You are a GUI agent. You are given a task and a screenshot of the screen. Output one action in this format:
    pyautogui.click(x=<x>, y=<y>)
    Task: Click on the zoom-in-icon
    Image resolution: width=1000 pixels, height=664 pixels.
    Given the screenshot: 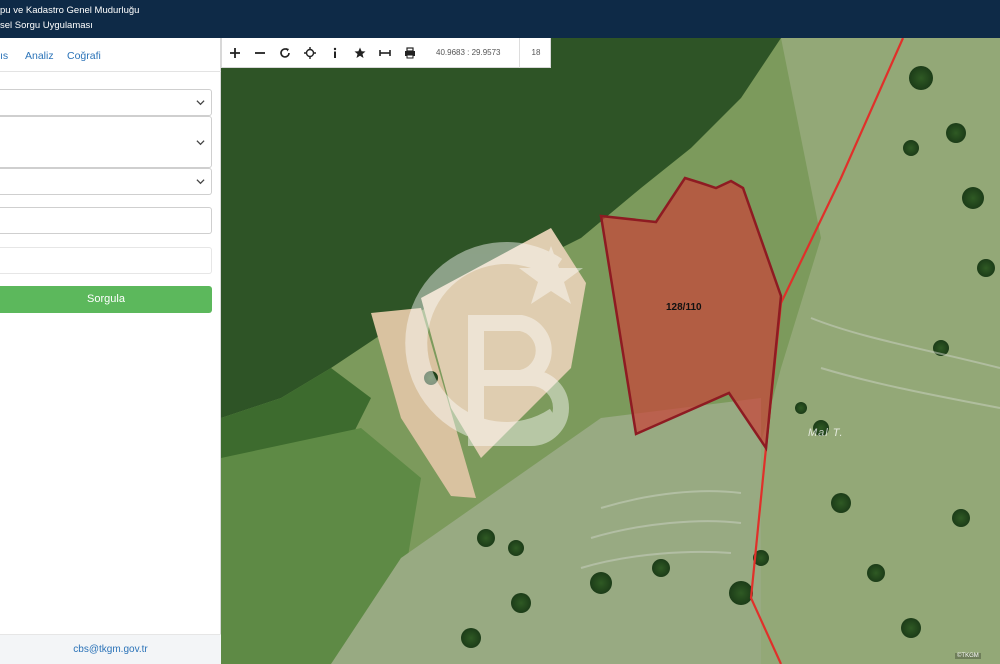 What is the action you would take?
    pyautogui.click(x=234, y=52)
    